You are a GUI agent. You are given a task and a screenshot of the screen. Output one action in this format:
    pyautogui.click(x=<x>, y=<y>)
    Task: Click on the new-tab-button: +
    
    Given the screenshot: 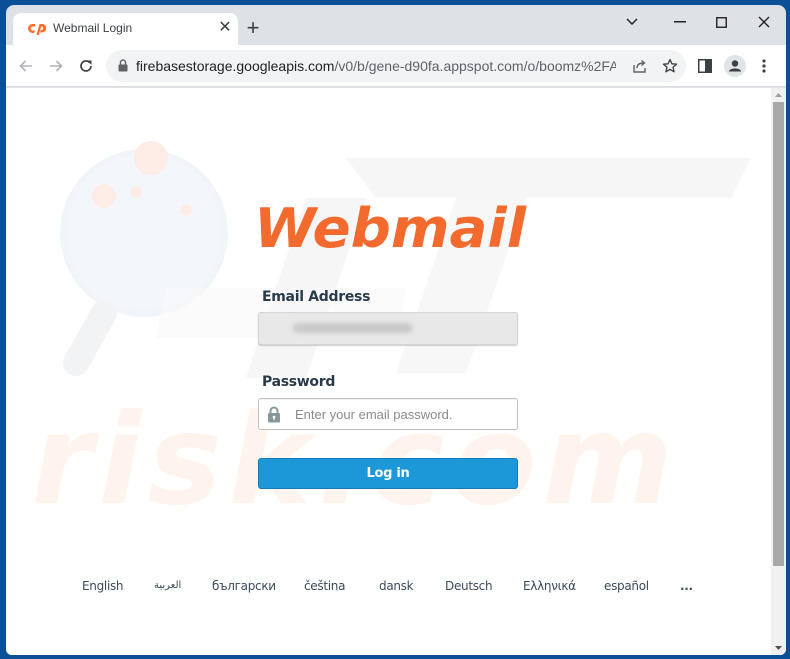 What is the action you would take?
    pyautogui.click(x=253, y=28)
    